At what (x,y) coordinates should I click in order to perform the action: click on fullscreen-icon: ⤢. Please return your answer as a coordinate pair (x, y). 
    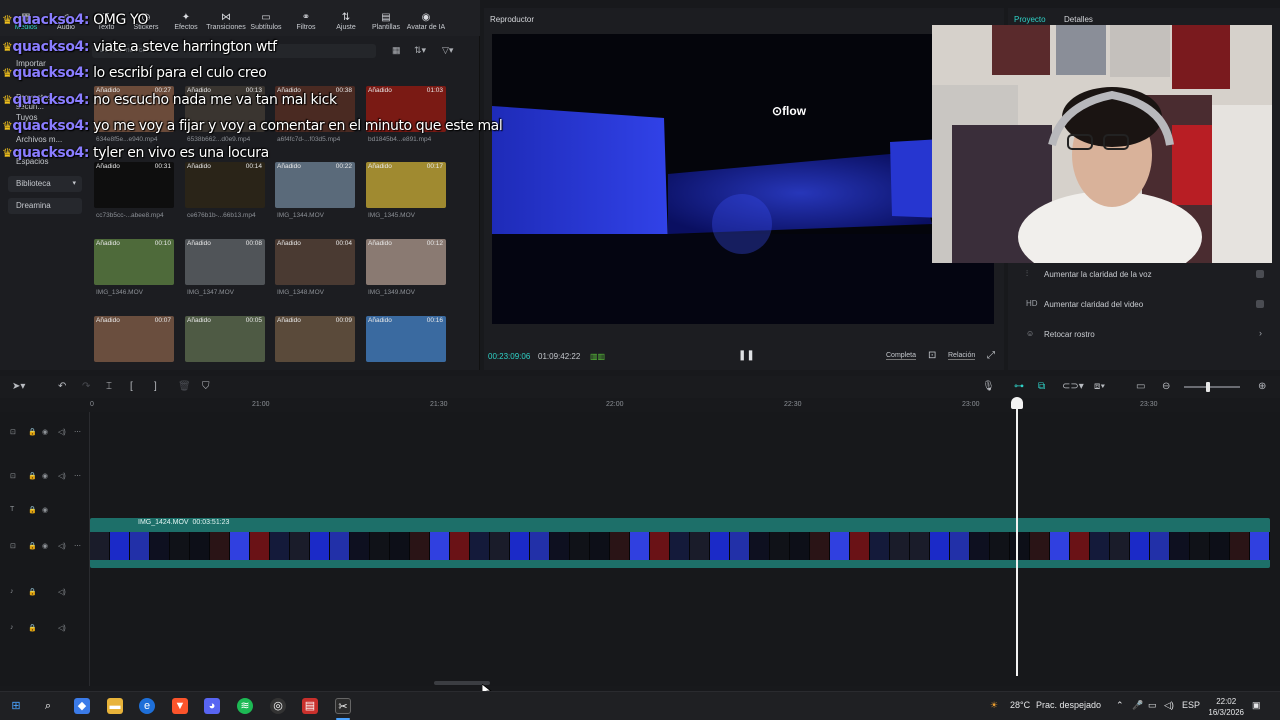
    Looking at the image, I should click on (991, 355).